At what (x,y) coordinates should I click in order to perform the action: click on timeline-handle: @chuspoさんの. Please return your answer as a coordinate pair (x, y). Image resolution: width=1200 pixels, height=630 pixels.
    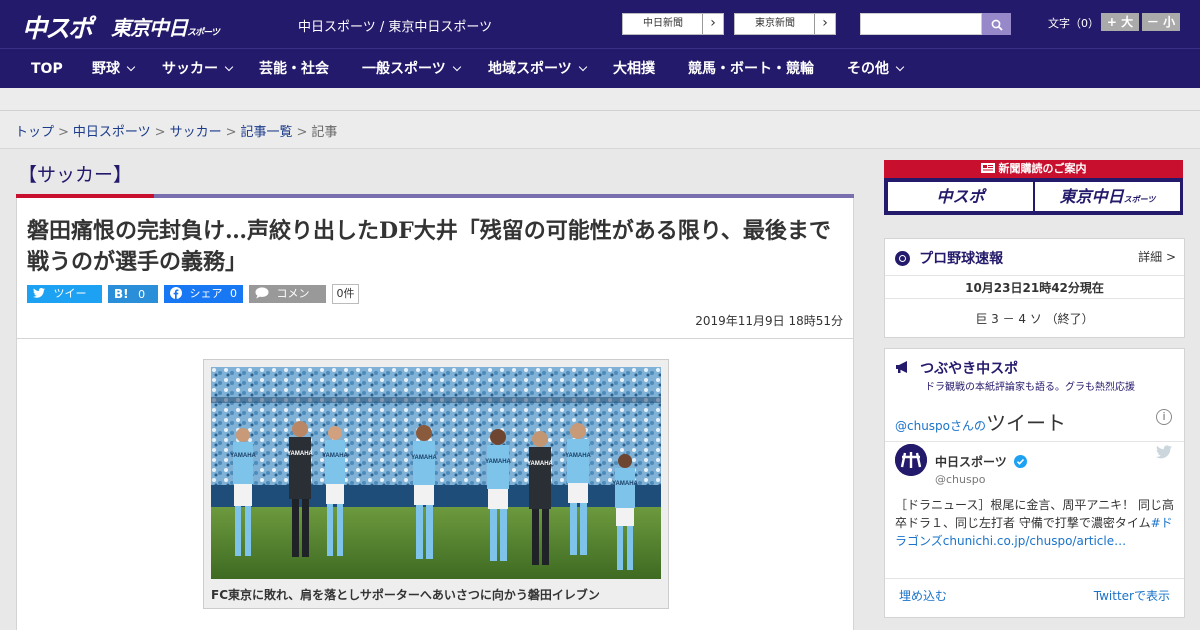
    Looking at the image, I should click on (941, 426).